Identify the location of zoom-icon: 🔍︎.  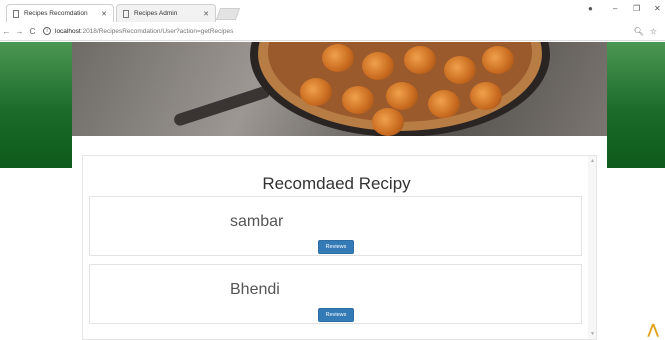
(639, 31).